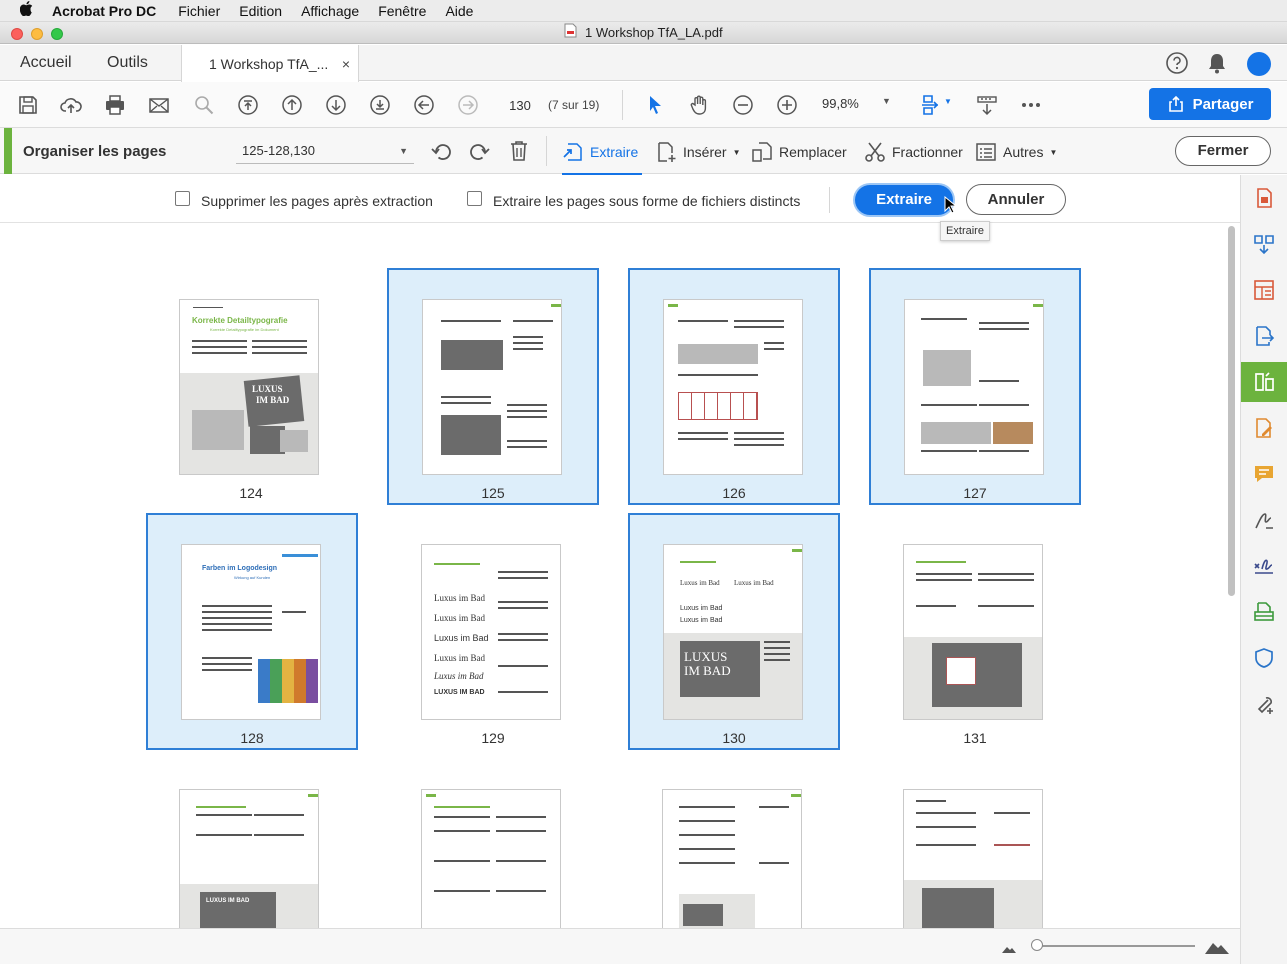  I want to click on menu-fichier: Fichier, so click(199, 11).